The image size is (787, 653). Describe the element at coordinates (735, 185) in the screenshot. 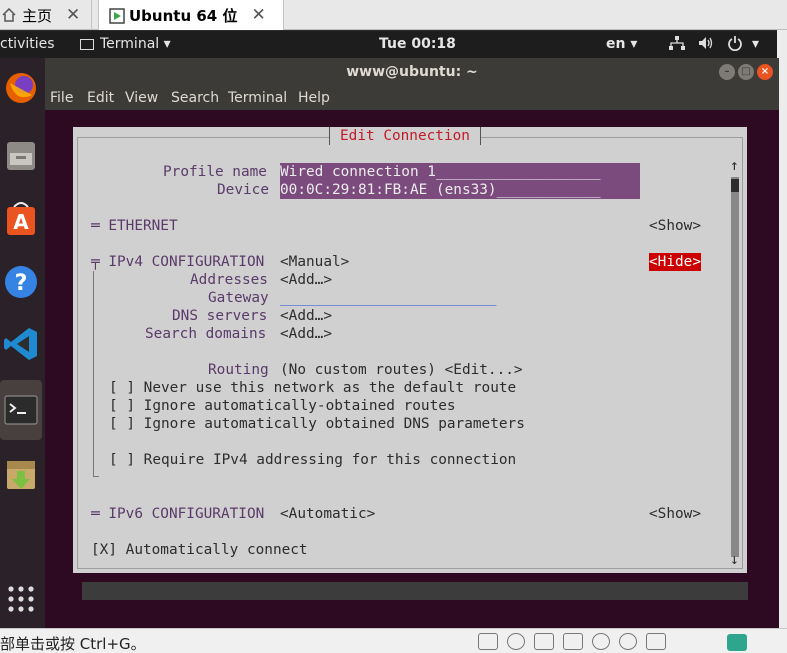

I see `scrollbar-thumb` at that location.